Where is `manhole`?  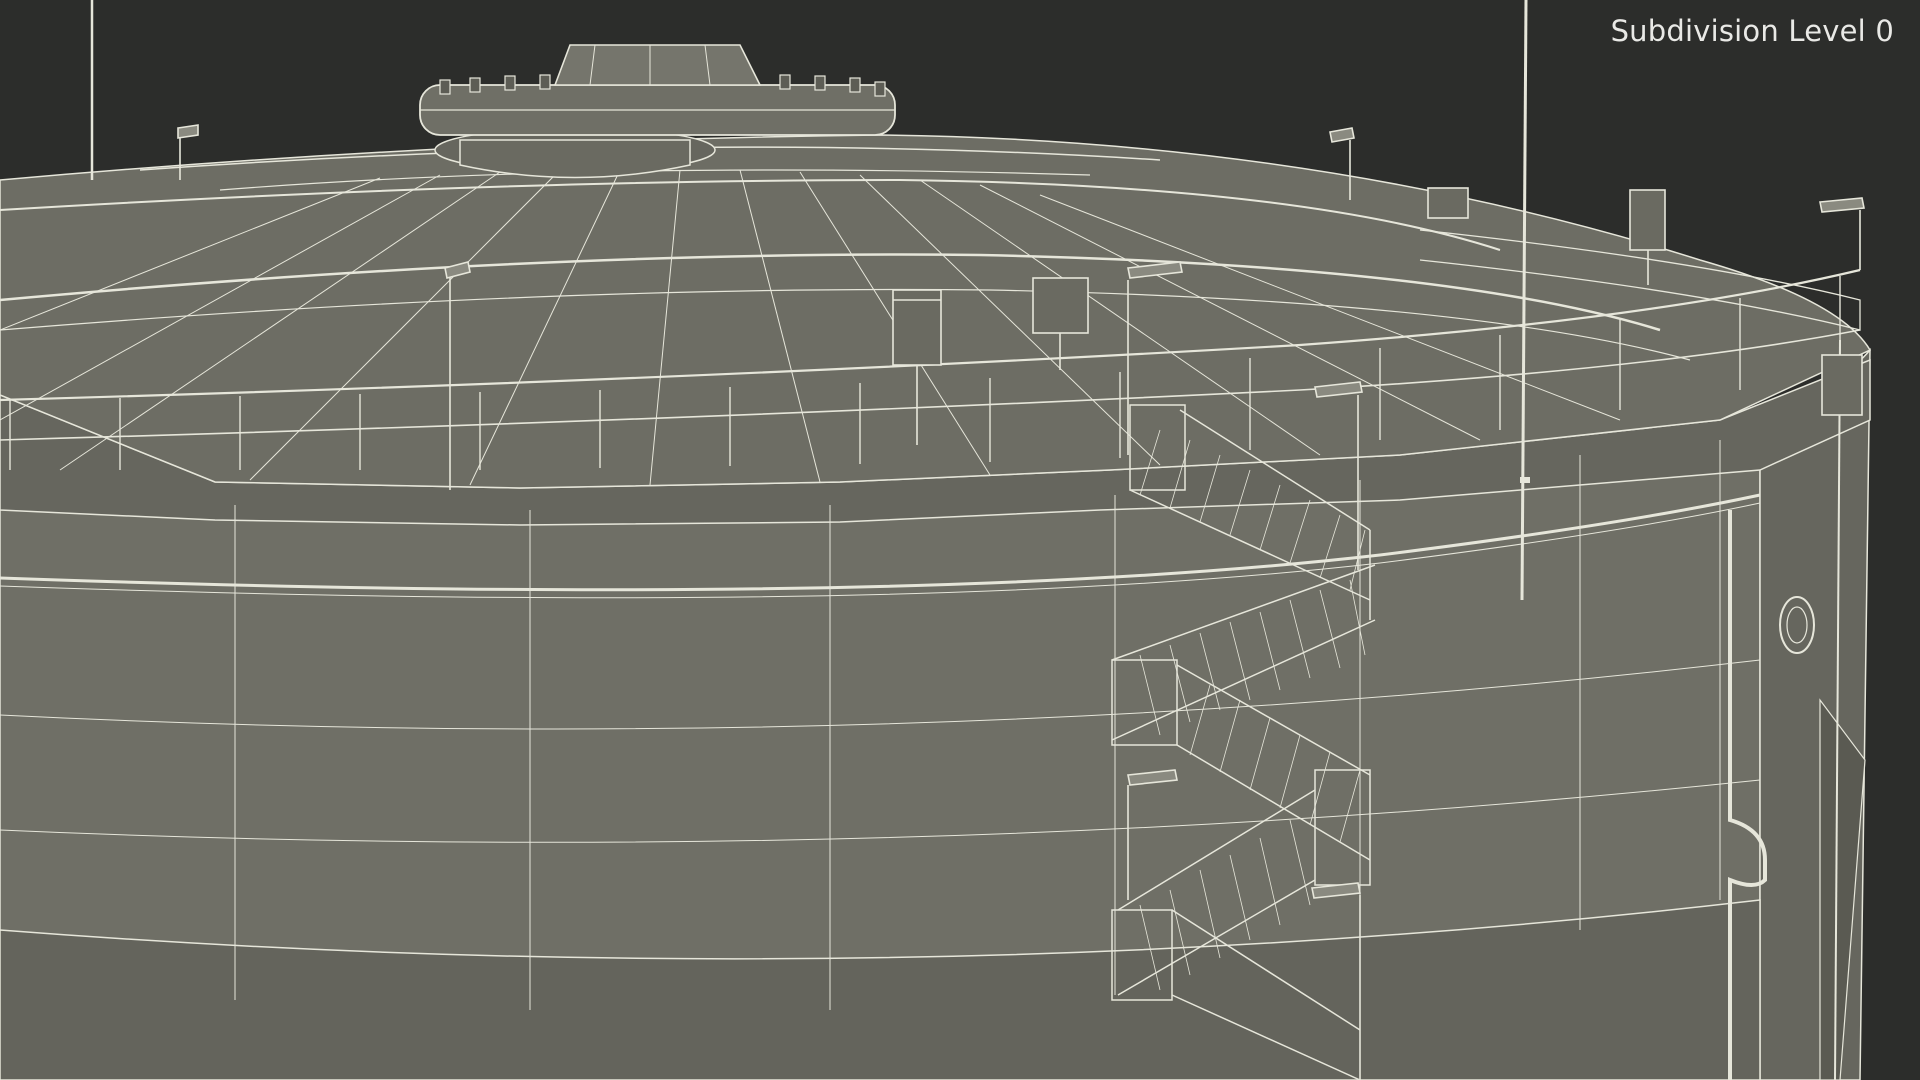 manhole is located at coordinates (1797, 625).